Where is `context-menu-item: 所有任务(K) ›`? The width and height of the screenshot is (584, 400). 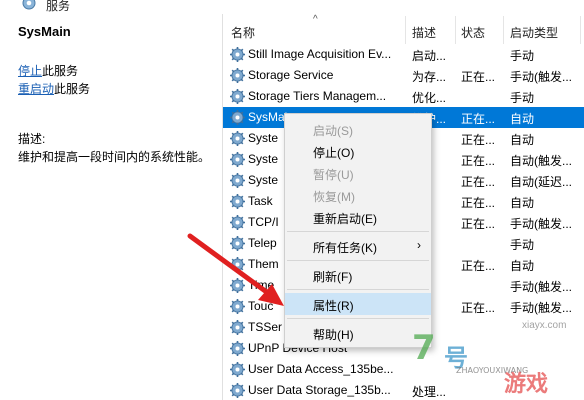 context-menu-item: 所有任务(K) › is located at coordinates (358, 246).